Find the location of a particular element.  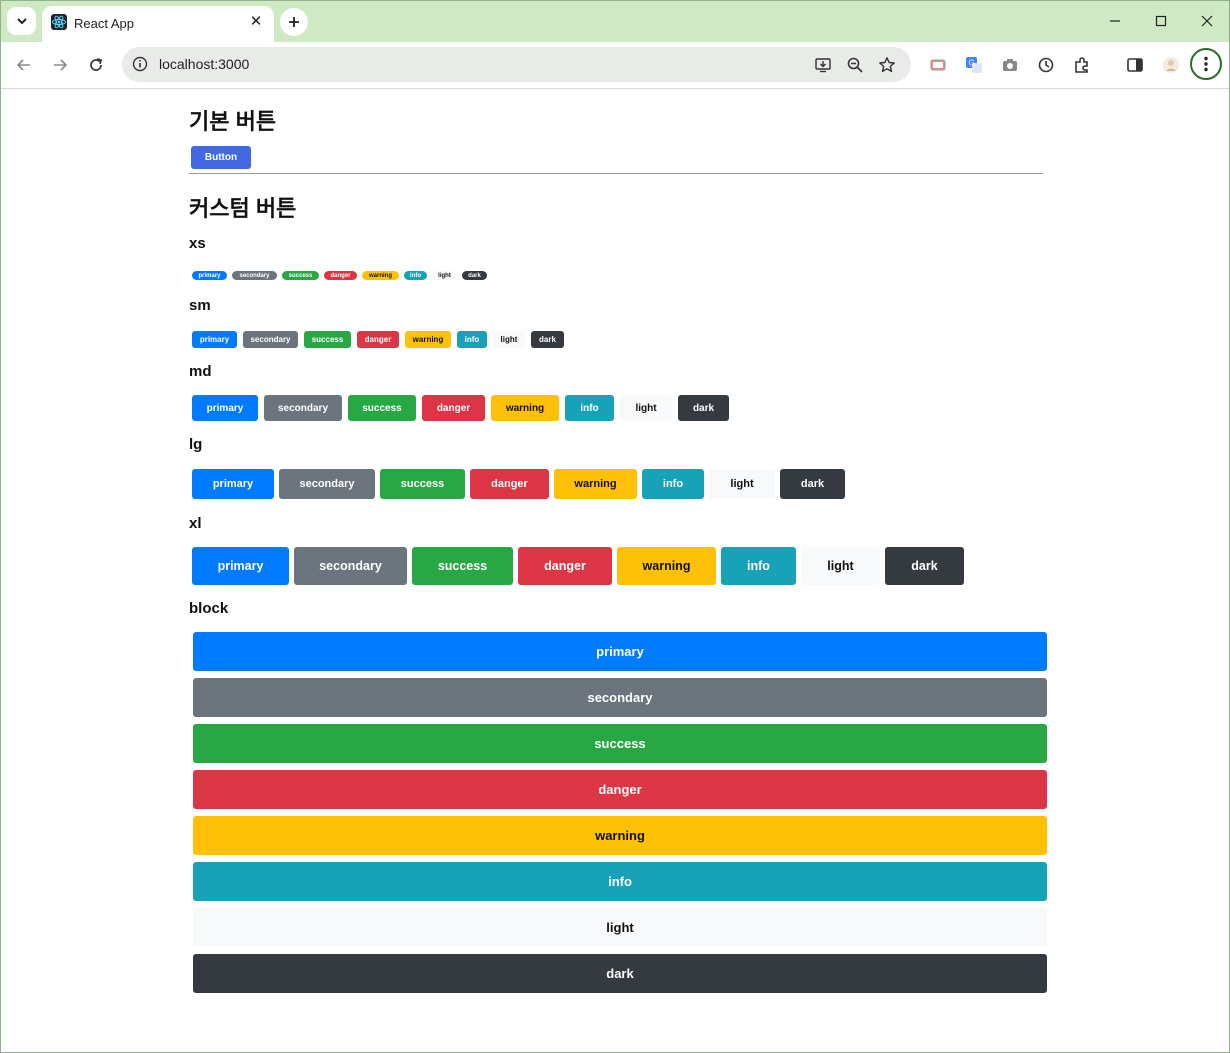

minimize-button is located at coordinates (1115, 21).